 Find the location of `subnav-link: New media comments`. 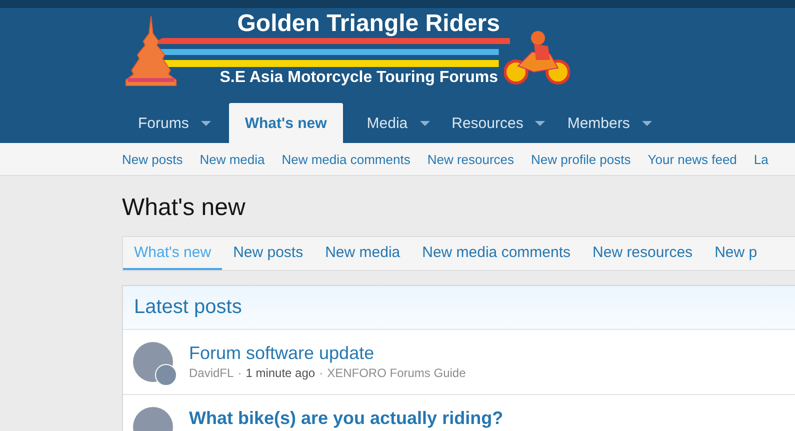

subnav-link: New media comments is located at coordinates (346, 159).